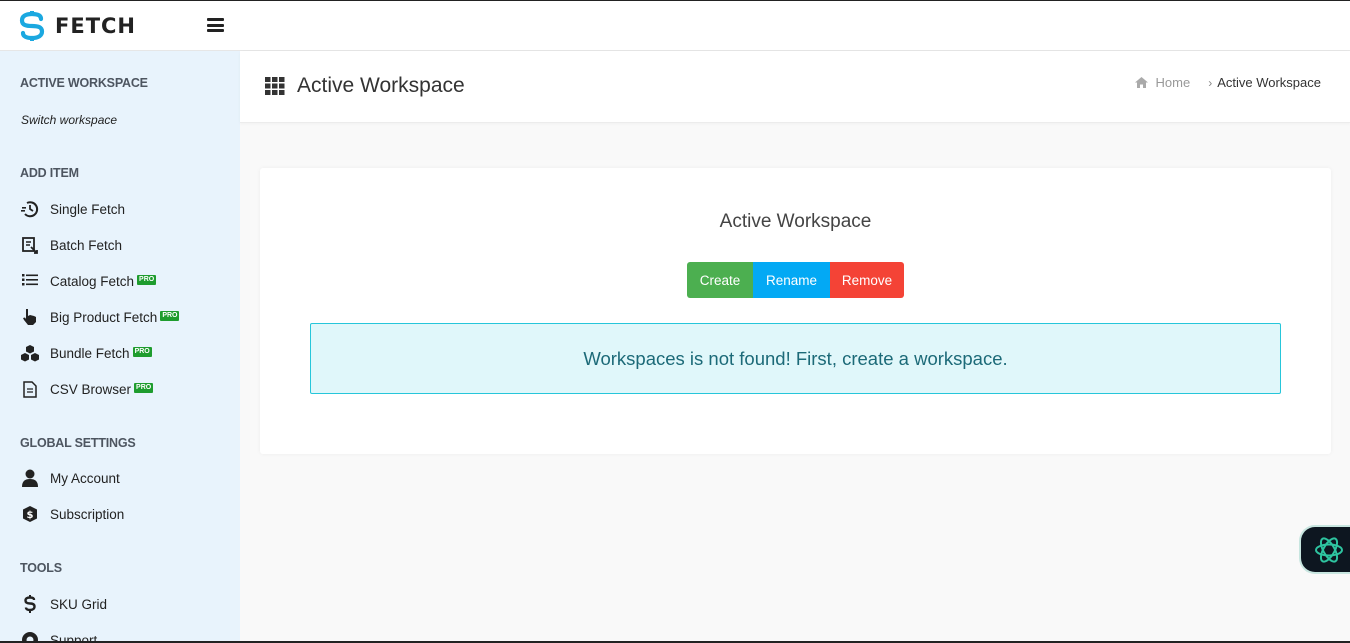  I want to click on create-button: Create, so click(720, 280).